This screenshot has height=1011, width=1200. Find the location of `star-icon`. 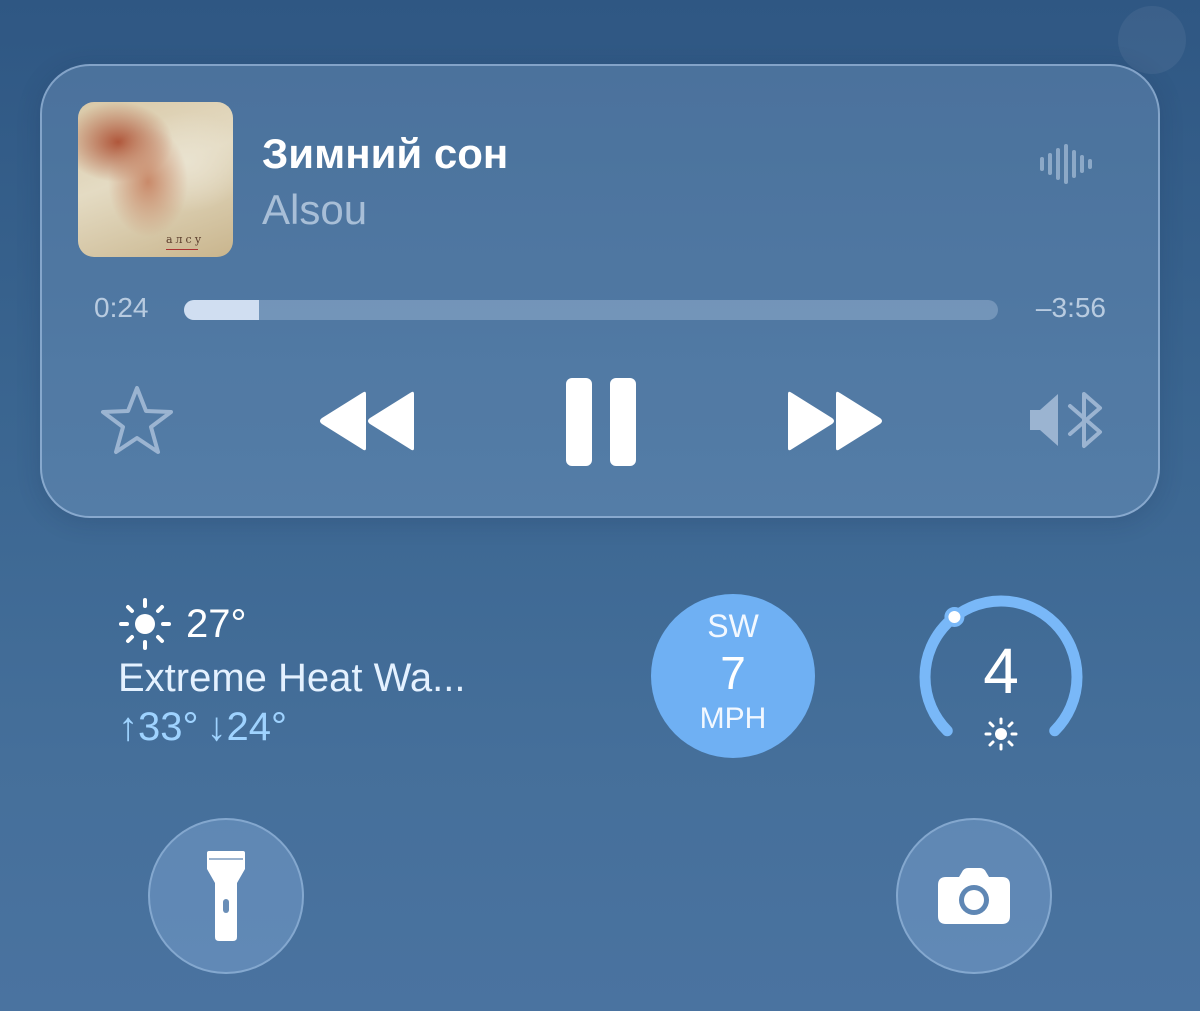

star-icon is located at coordinates (137, 420).